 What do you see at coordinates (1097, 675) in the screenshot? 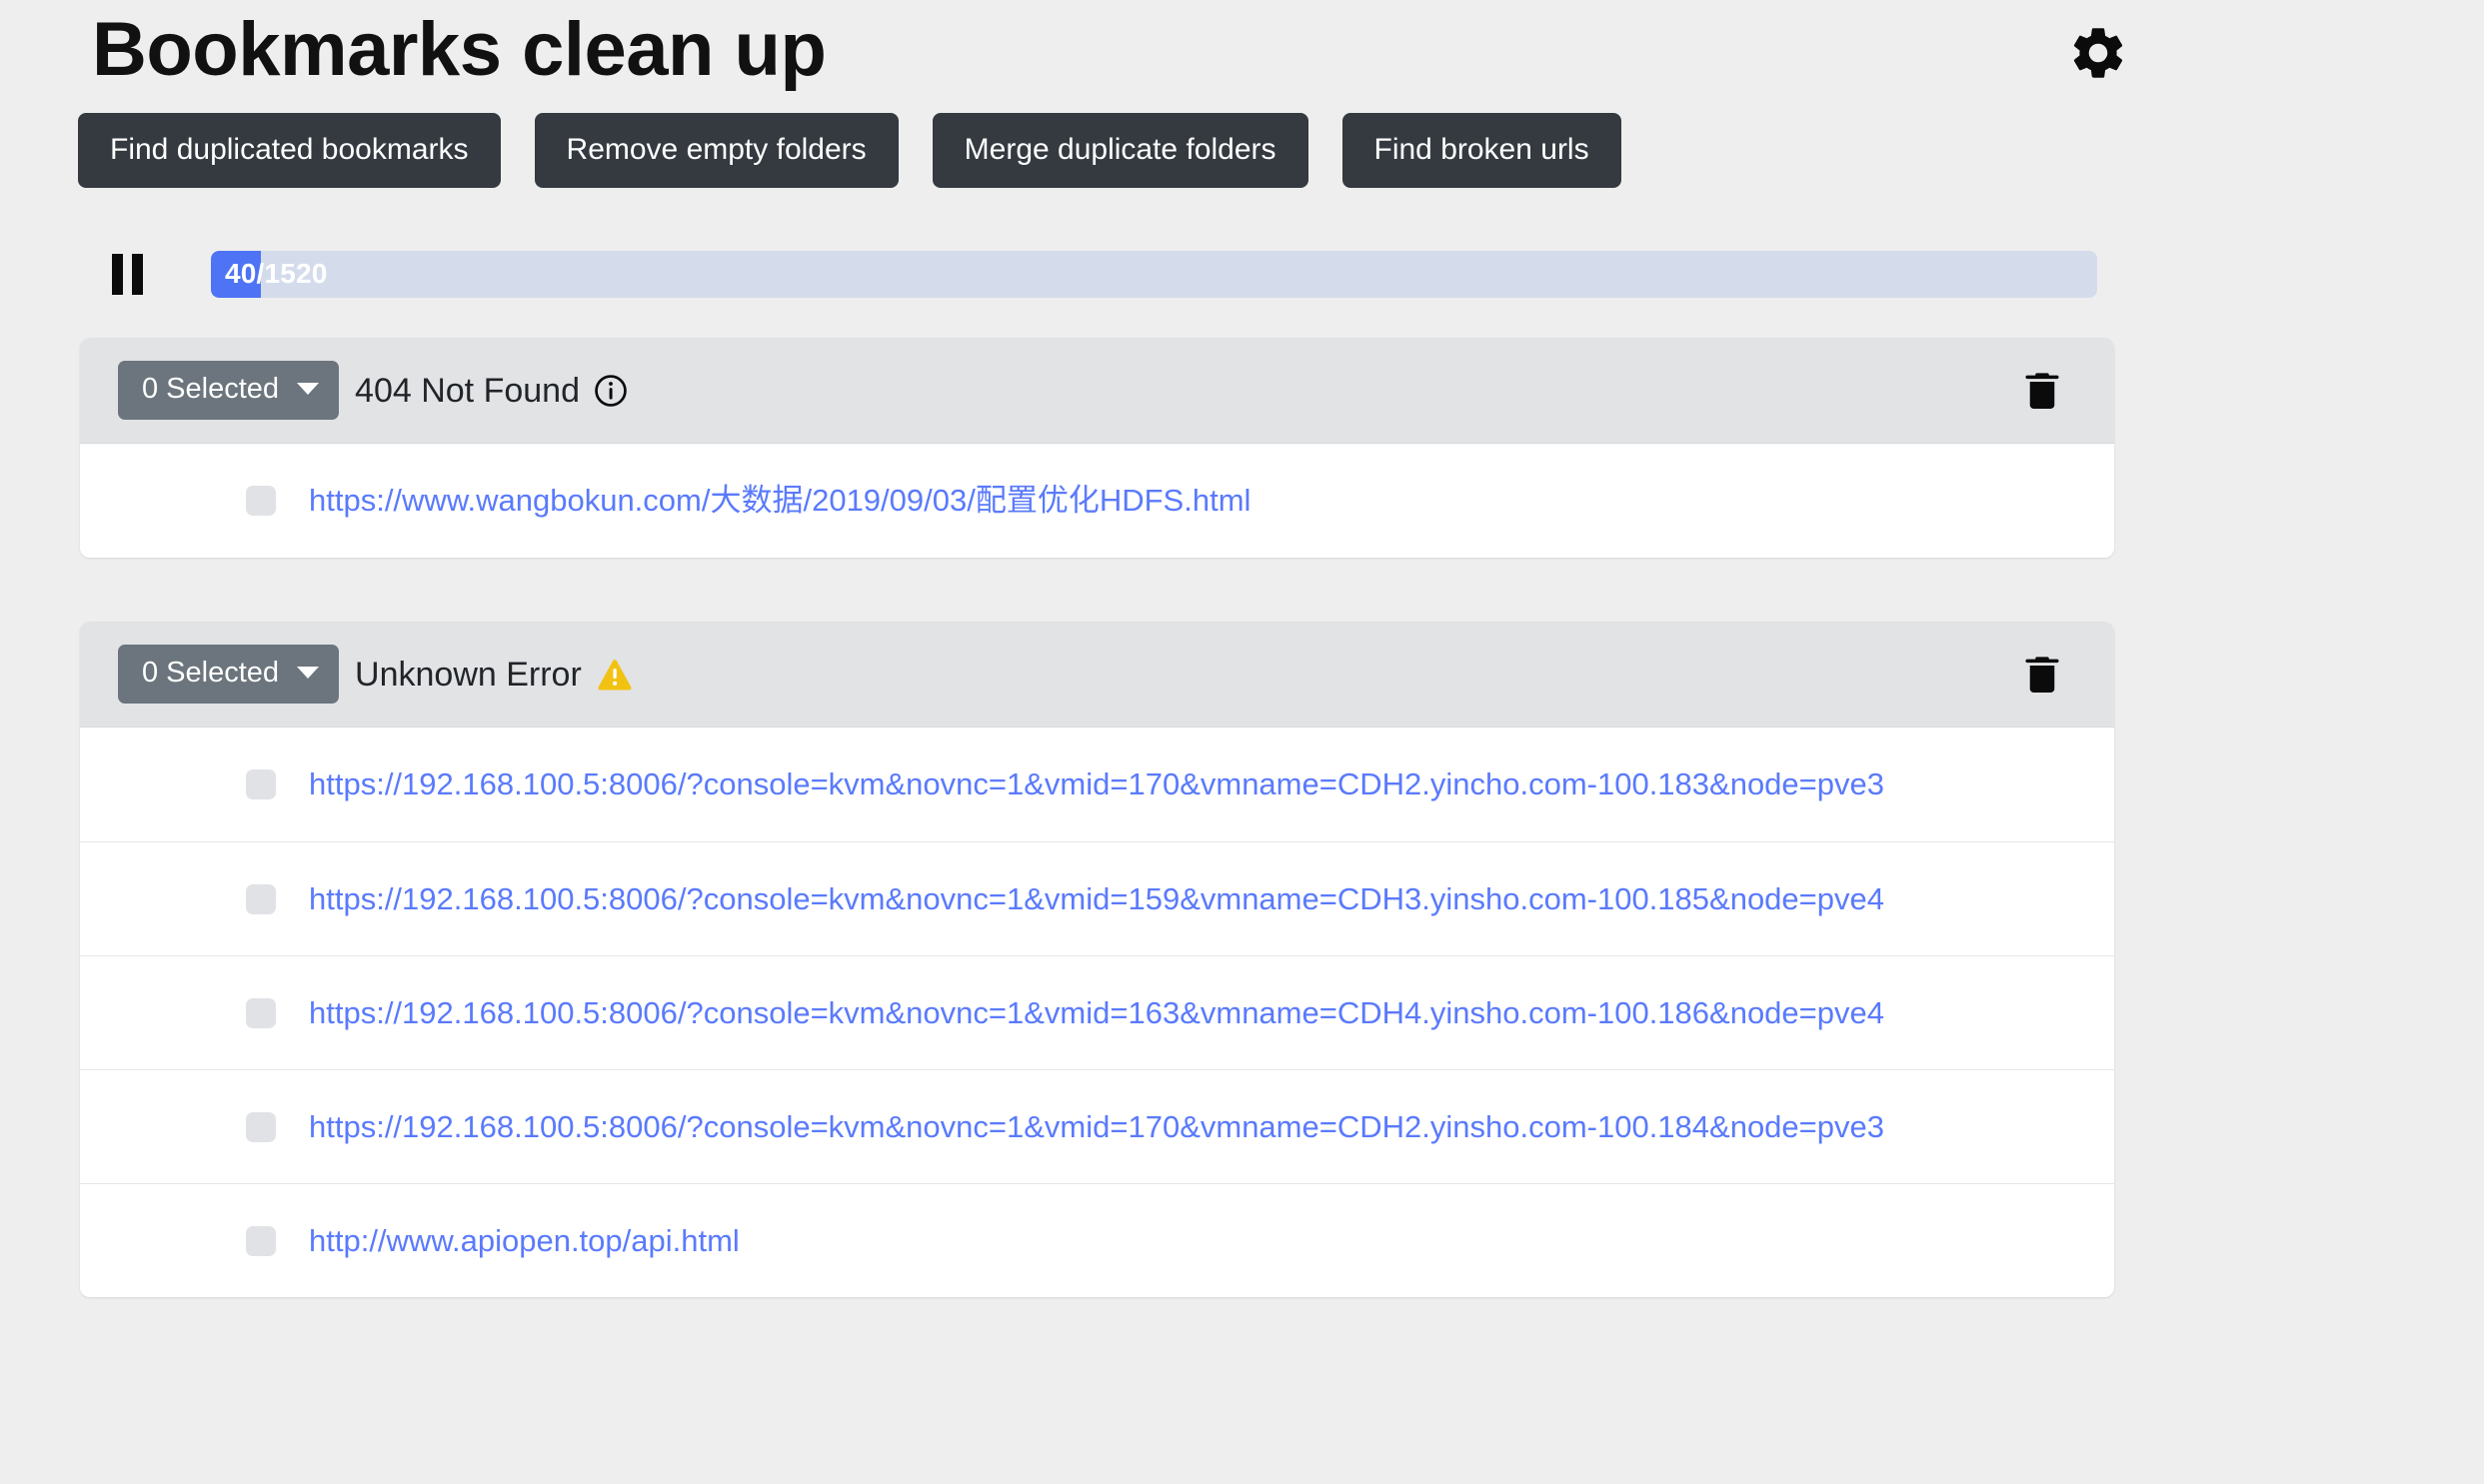
I see `card-header: 0 Selected Unknown Error` at bounding box center [1097, 675].